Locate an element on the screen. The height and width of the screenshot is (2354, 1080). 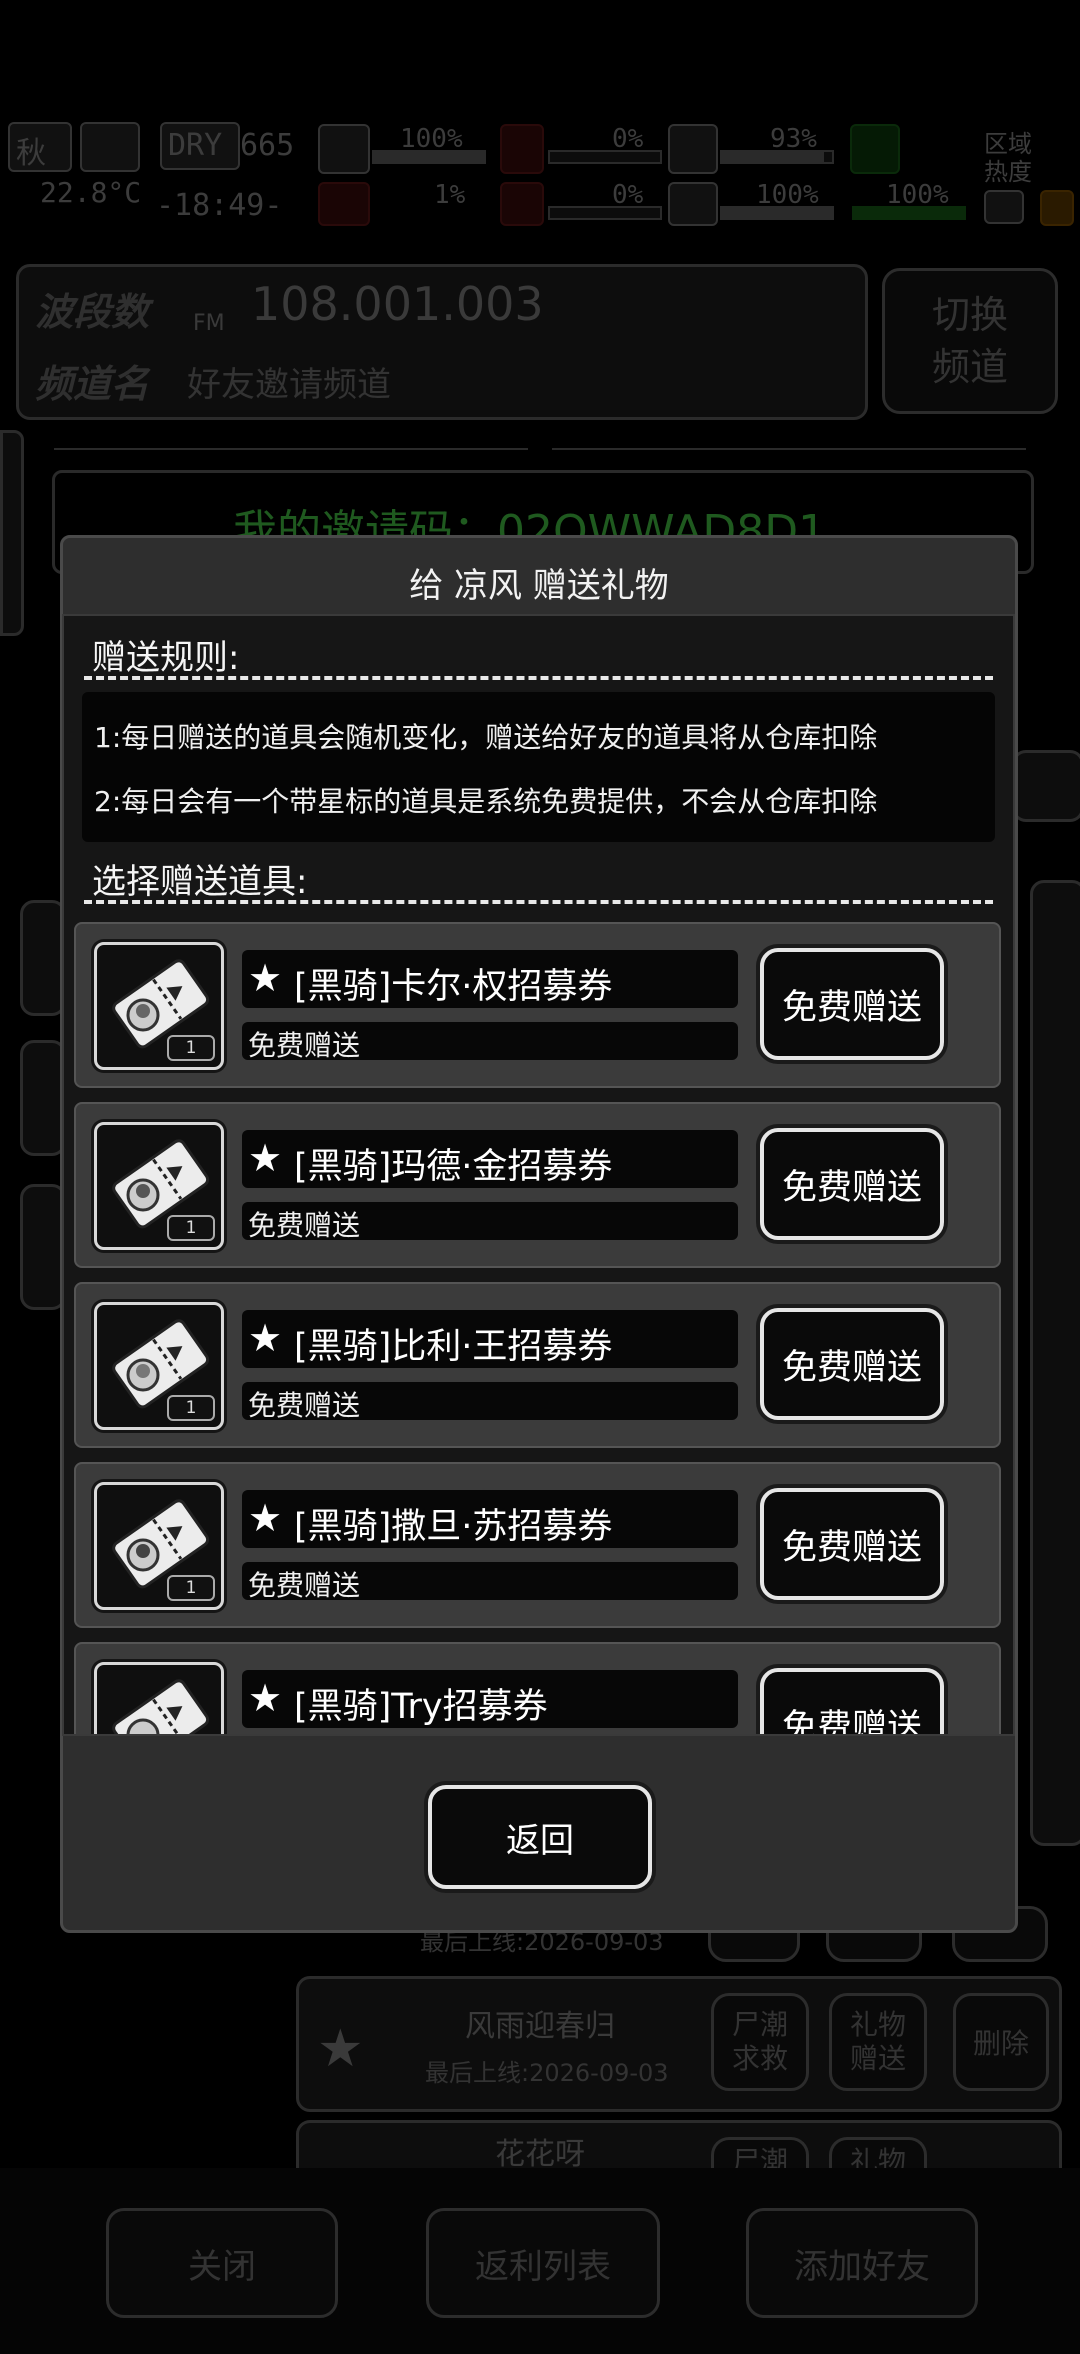
gift-button: 礼物赠送 is located at coordinates (878, 2042).